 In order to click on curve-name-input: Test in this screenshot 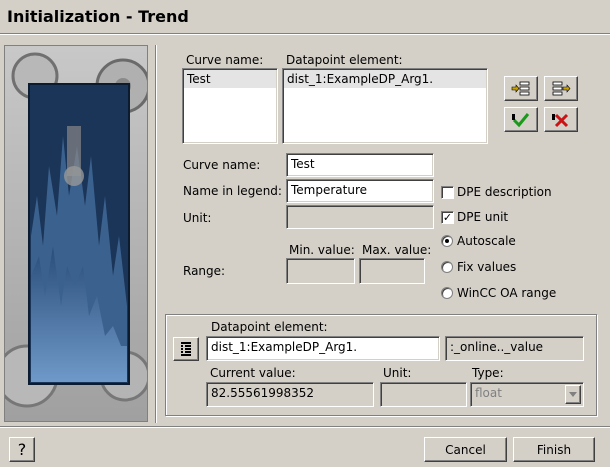, I will do `click(360, 165)`.